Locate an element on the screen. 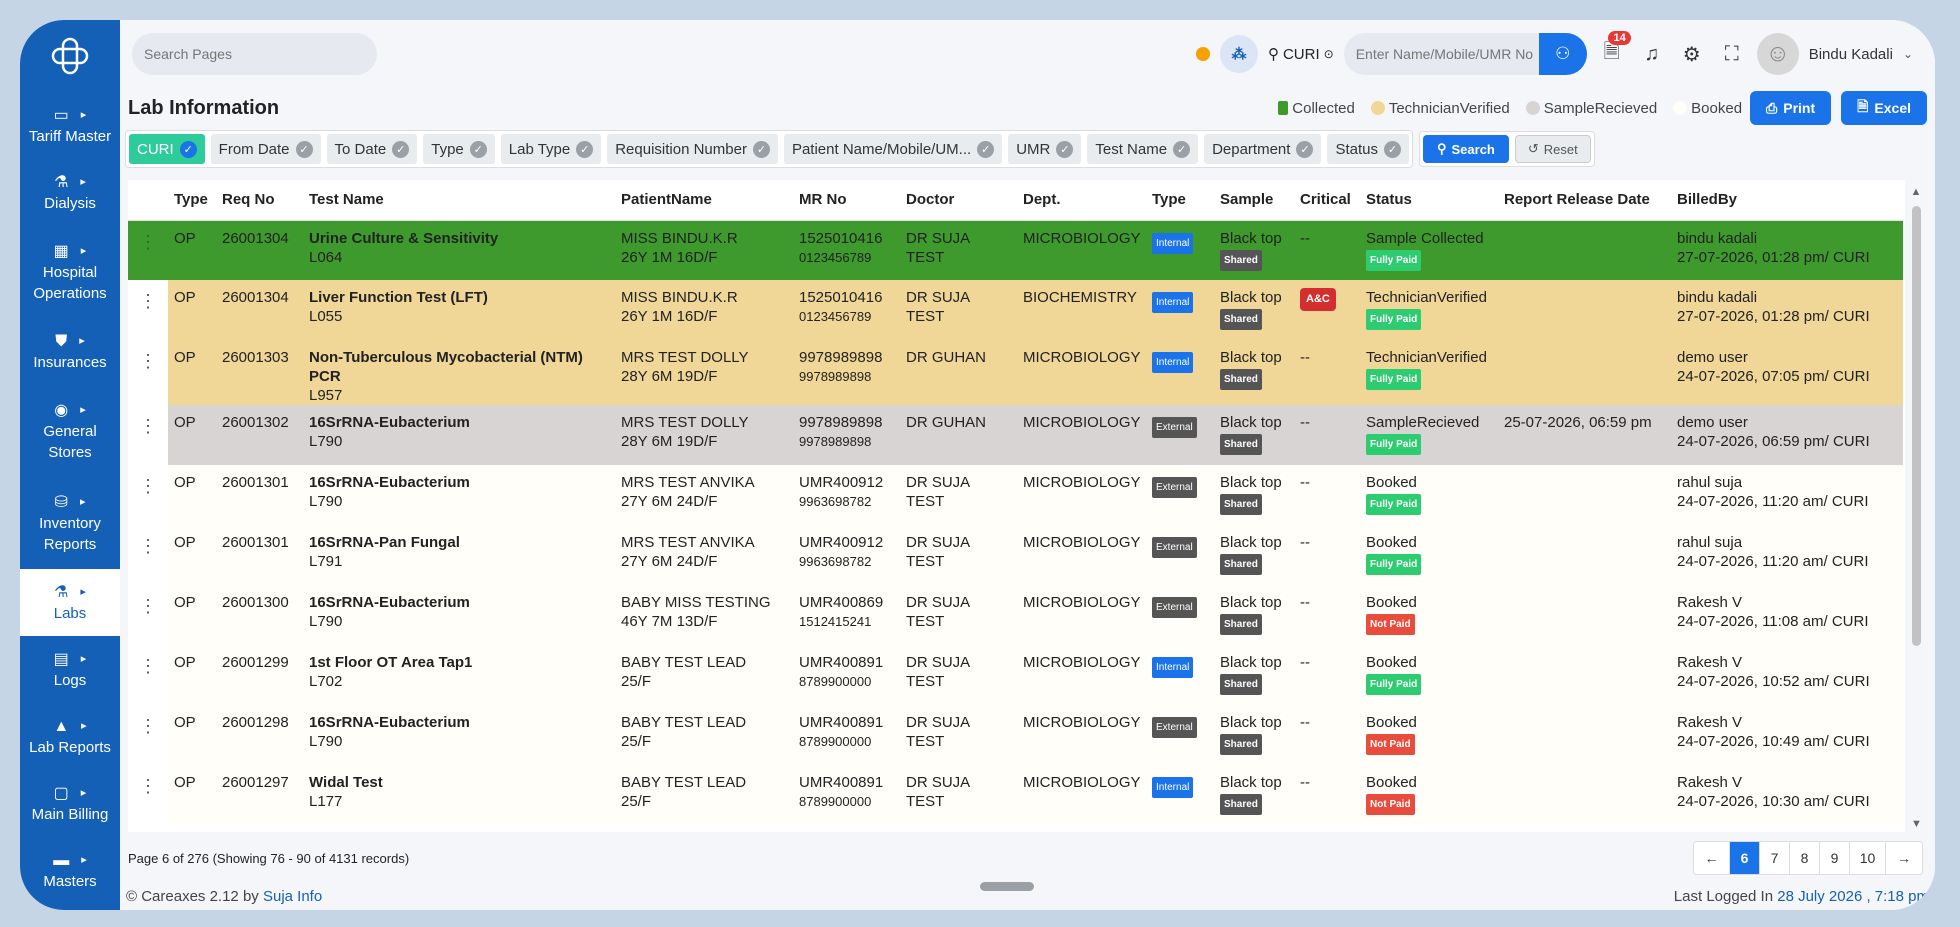 The width and height of the screenshot is (1960, 927). fullscreen-icon: ⛶ is located at coordinates (1732, 54).